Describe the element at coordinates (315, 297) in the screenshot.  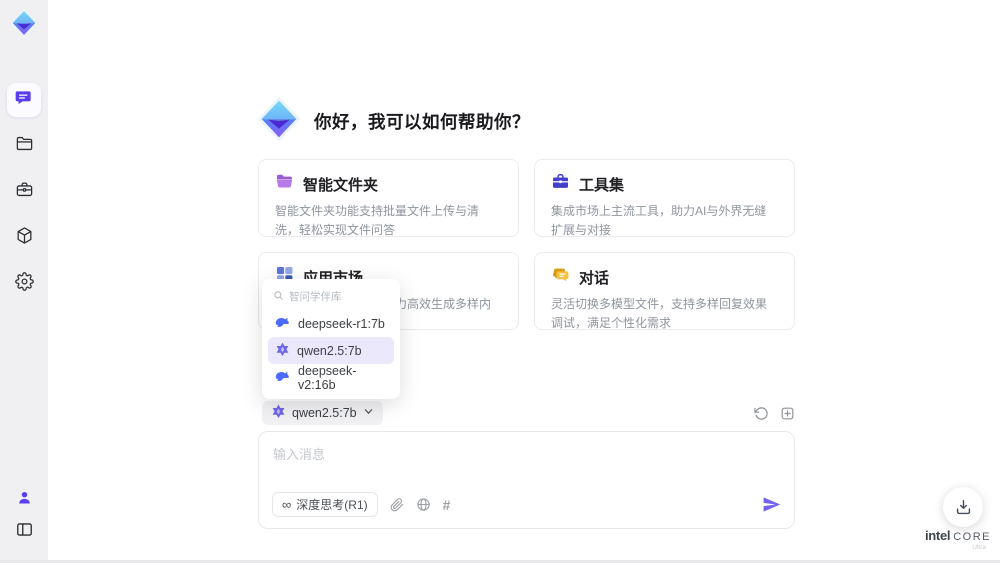
I see `model-library-label: 智问学伴库` at that location.